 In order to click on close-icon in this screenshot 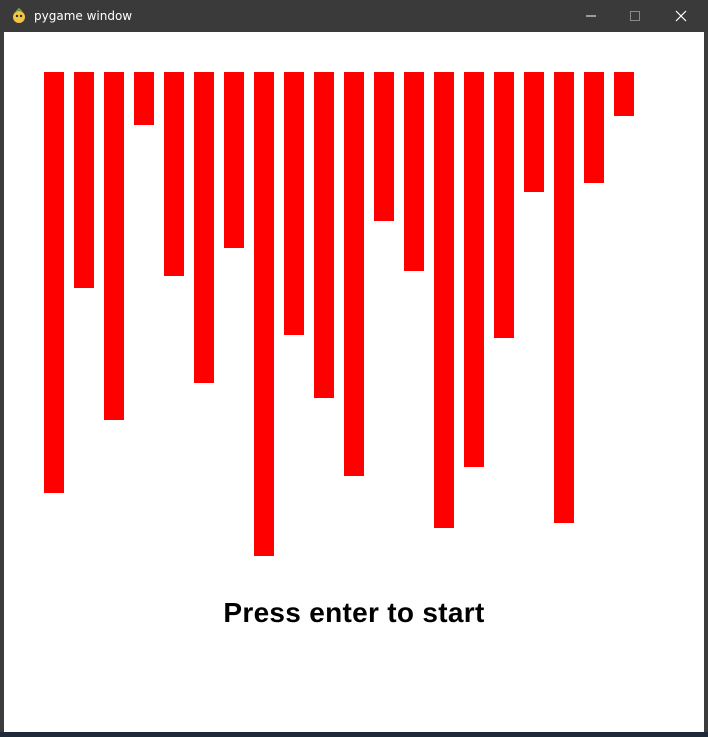, I will do `click(681, 16)`.